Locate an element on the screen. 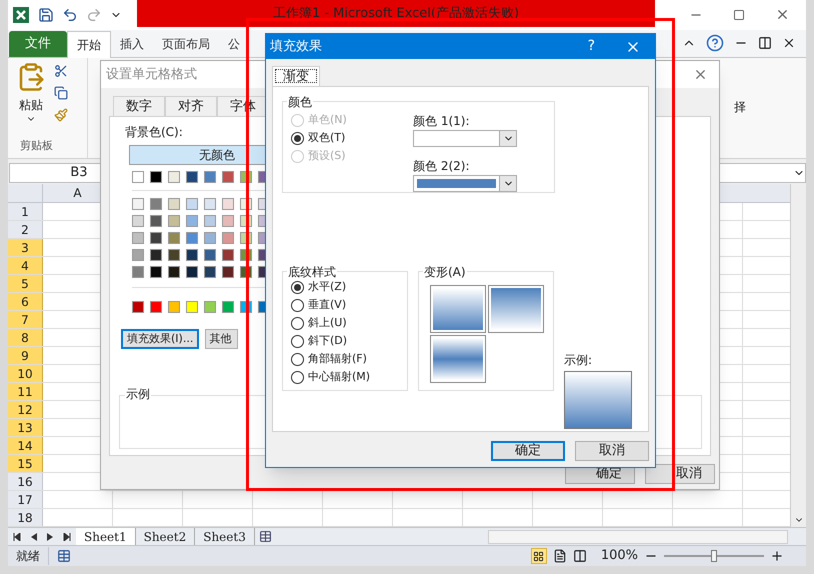 This screenshot has width=814, height=574. row-header: 9 is located at coordinates (25, 355).